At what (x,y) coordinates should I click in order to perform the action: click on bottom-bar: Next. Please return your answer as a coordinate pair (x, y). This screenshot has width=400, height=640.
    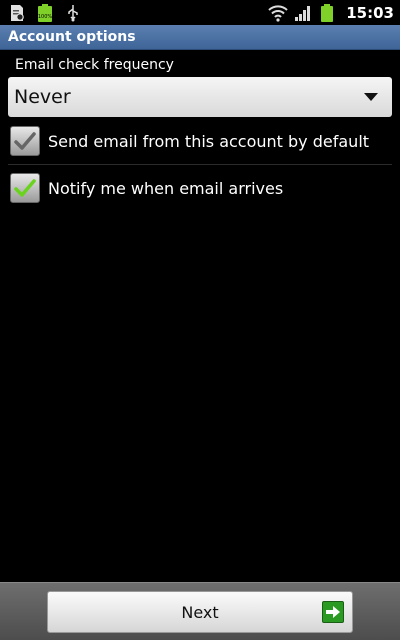
    Looking at the image, I should click on (200, 611).